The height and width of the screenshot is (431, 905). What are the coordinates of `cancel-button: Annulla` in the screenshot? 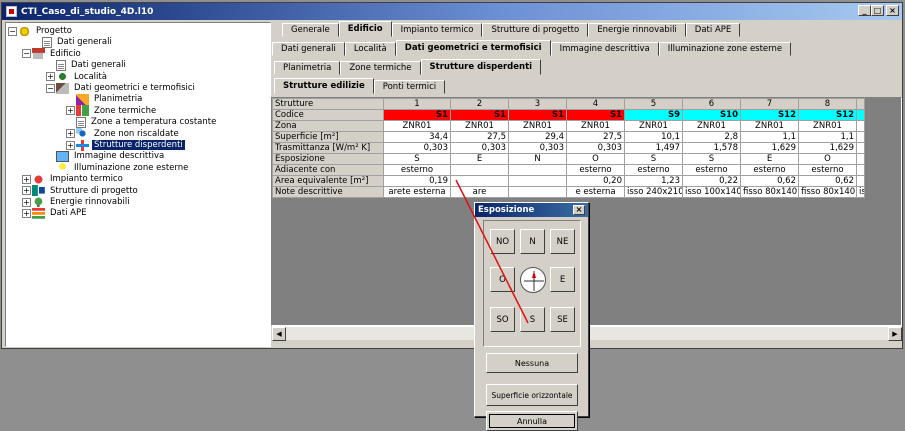 It's located at (532, 421).